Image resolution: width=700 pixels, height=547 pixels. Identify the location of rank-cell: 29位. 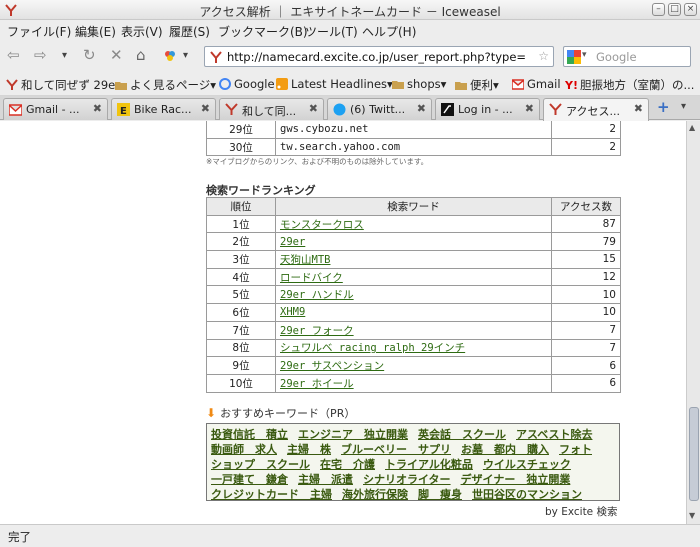
(241, 130).